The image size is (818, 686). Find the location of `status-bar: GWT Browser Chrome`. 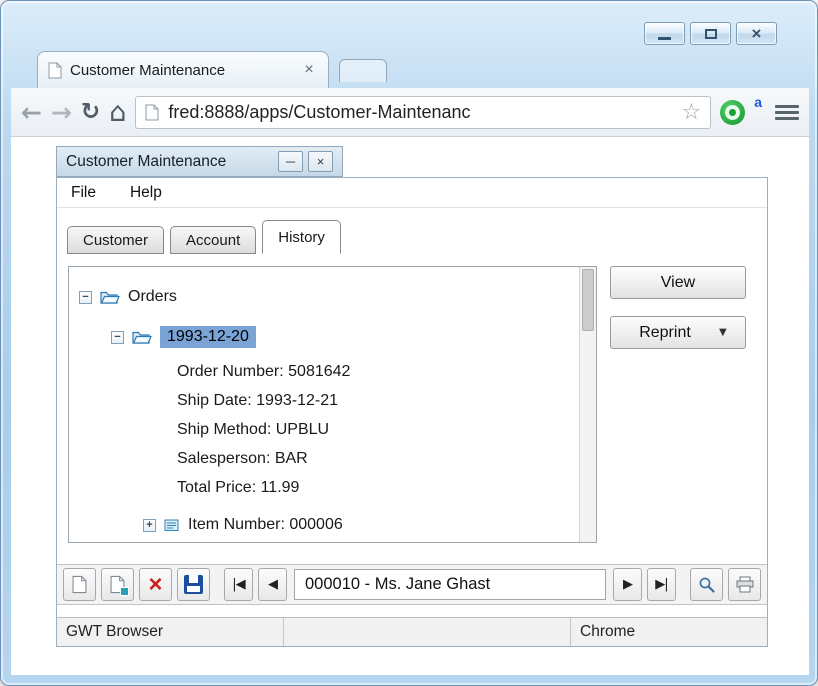

status-bar: GWT Browser Chrome is located at coordinates (412, 631).